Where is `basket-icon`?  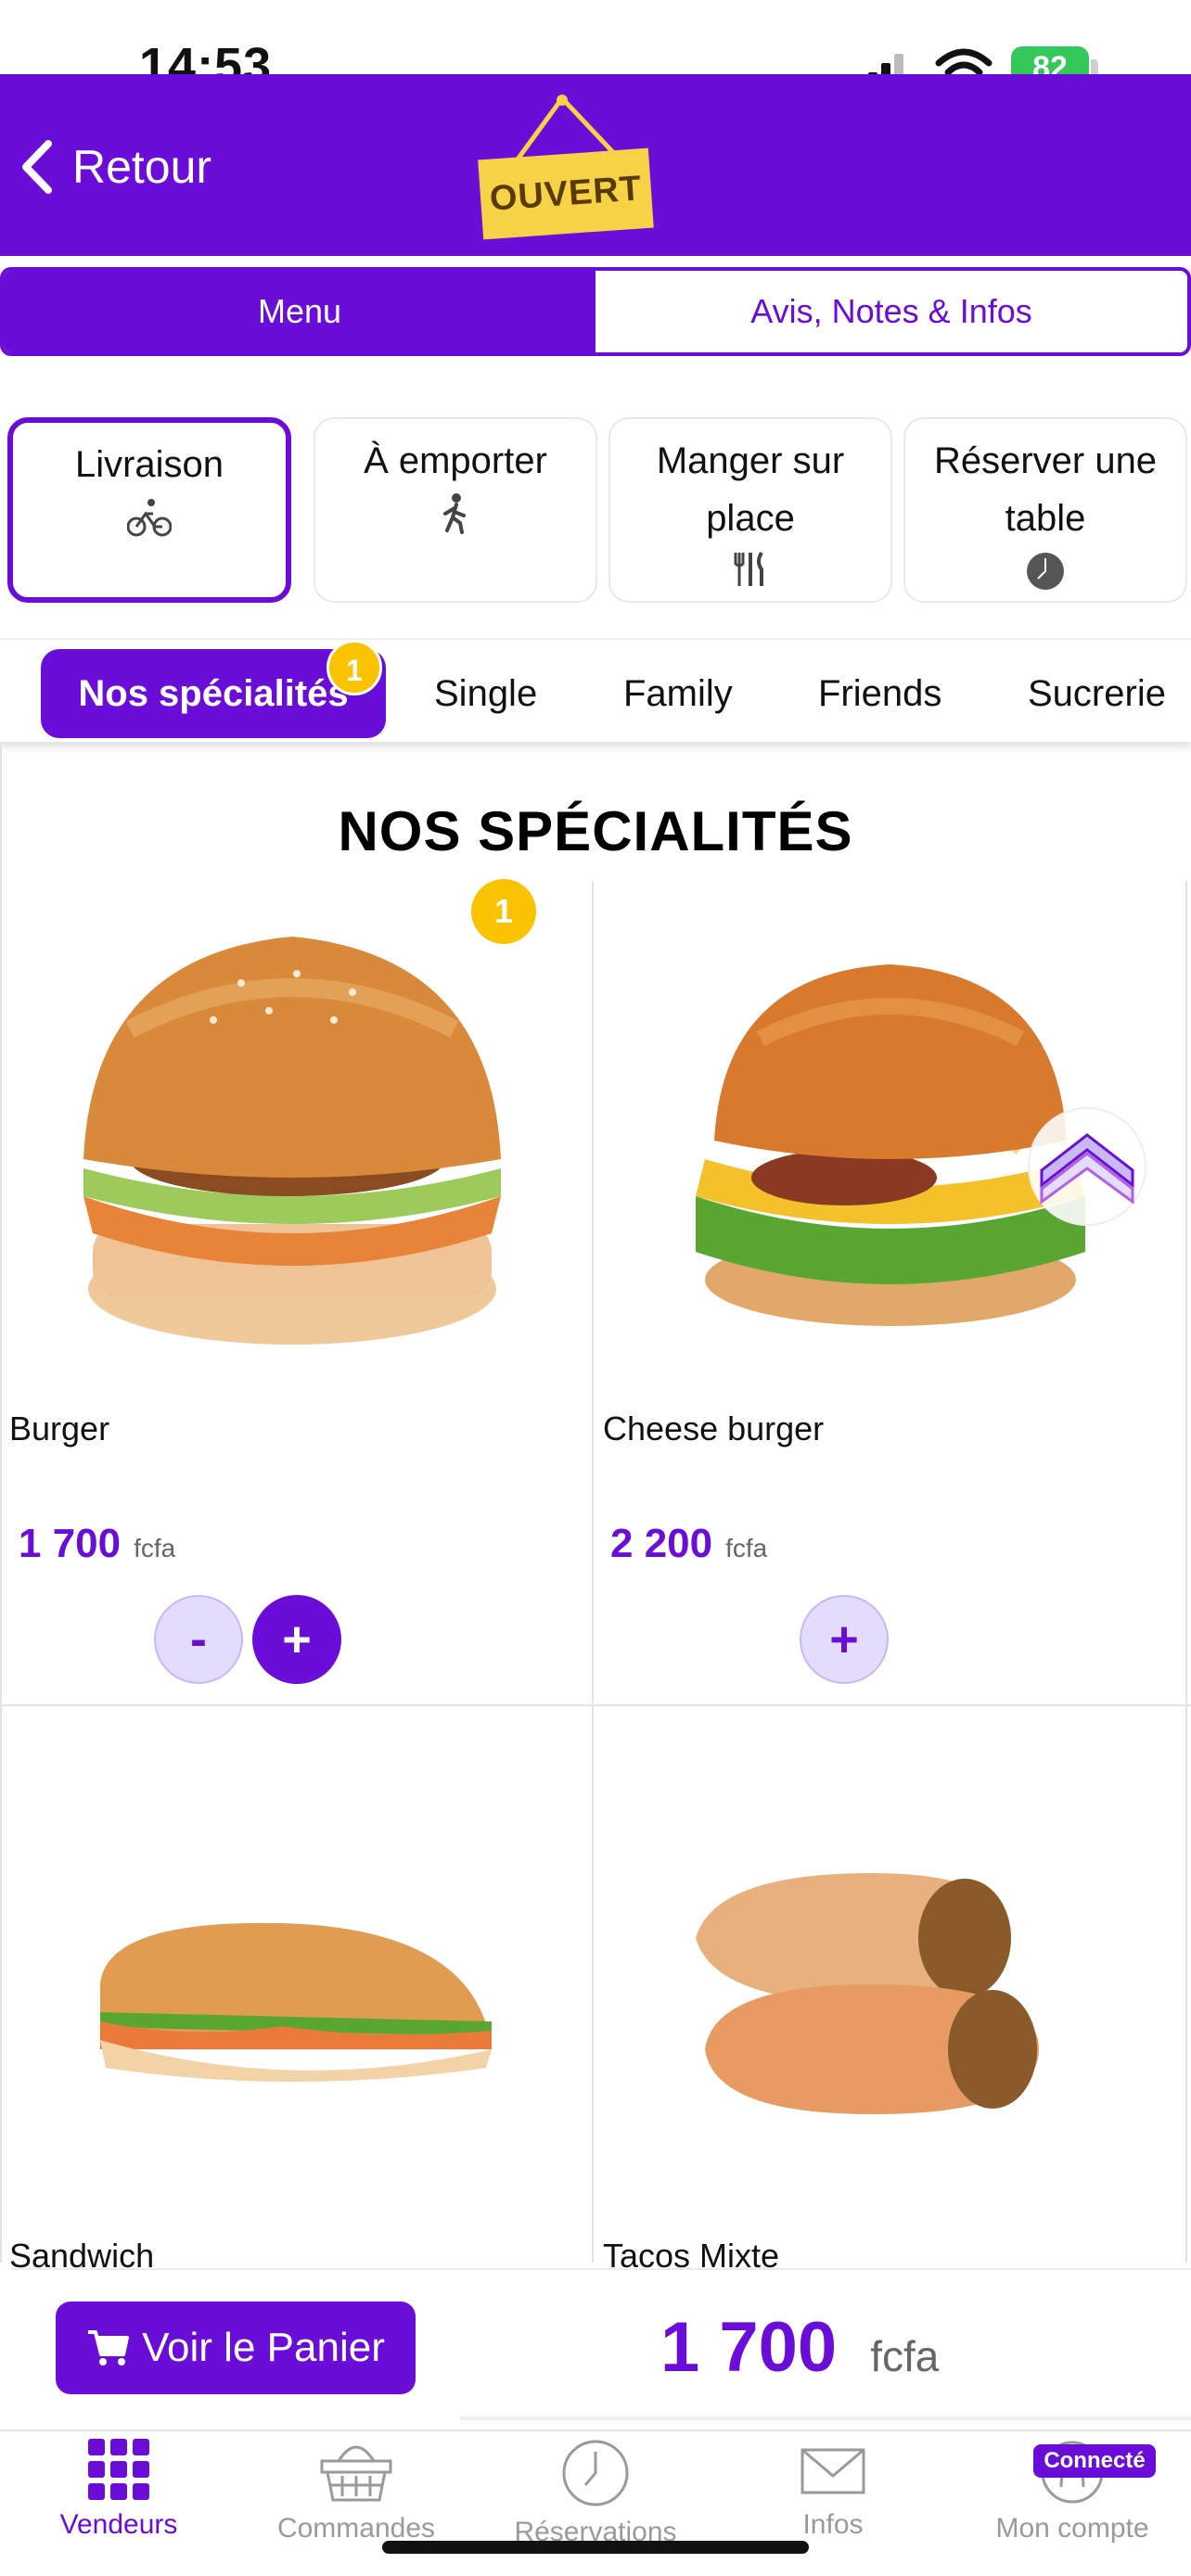
basket-icon is located at coordinates (356, 2473).